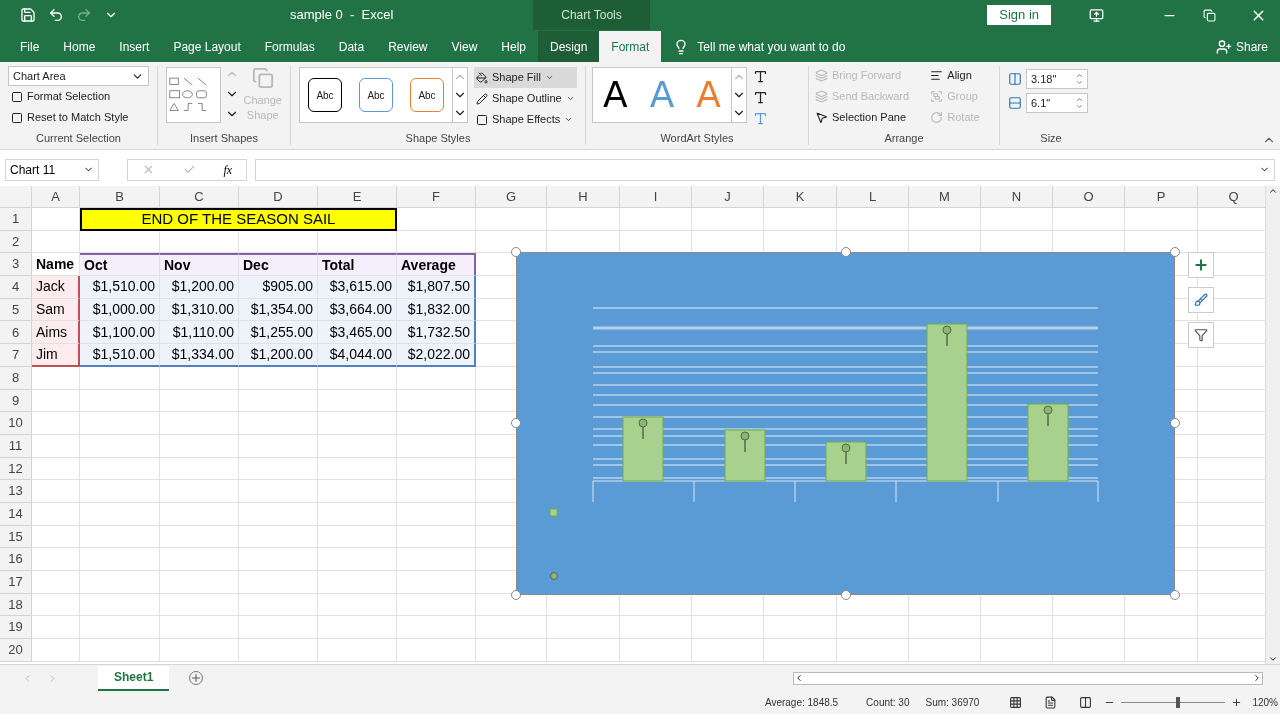 The width and height of the screenshot is (1280, 720). I want to click on row-header: 1, so click(16, 219).